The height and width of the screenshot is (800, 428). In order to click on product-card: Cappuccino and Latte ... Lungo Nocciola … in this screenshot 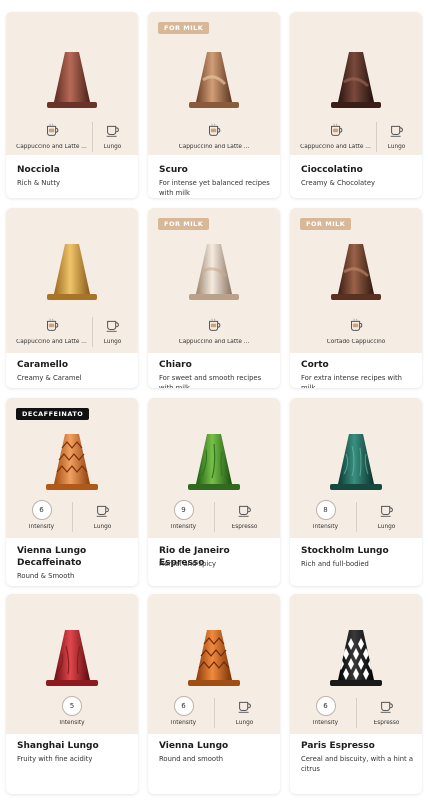, I will do `click(72, 105)`.